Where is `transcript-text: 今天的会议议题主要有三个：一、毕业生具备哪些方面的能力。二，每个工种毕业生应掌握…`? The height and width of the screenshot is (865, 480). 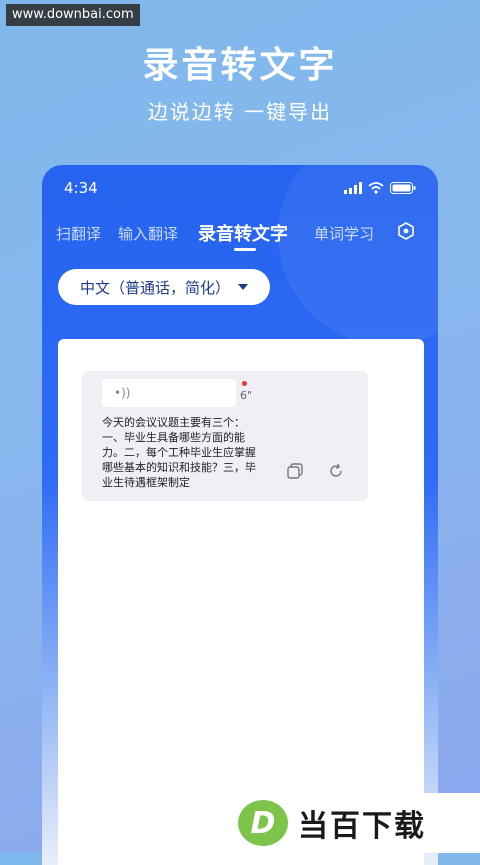 transcript-text: 今天的会议议题主要有三个：一、毕业生具备哪些方面的能力。二，每个工种毕业生应掌握… is located at coordinates (179, 452).